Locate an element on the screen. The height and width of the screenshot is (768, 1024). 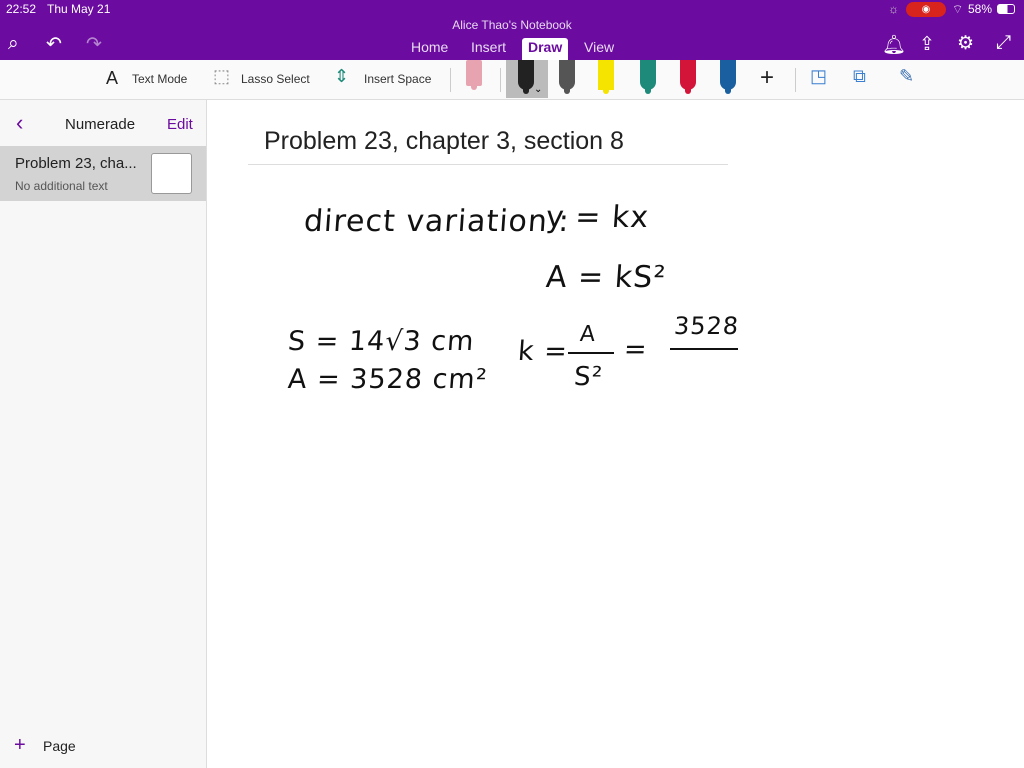
pen-gray is located at coordinates (567, 77).